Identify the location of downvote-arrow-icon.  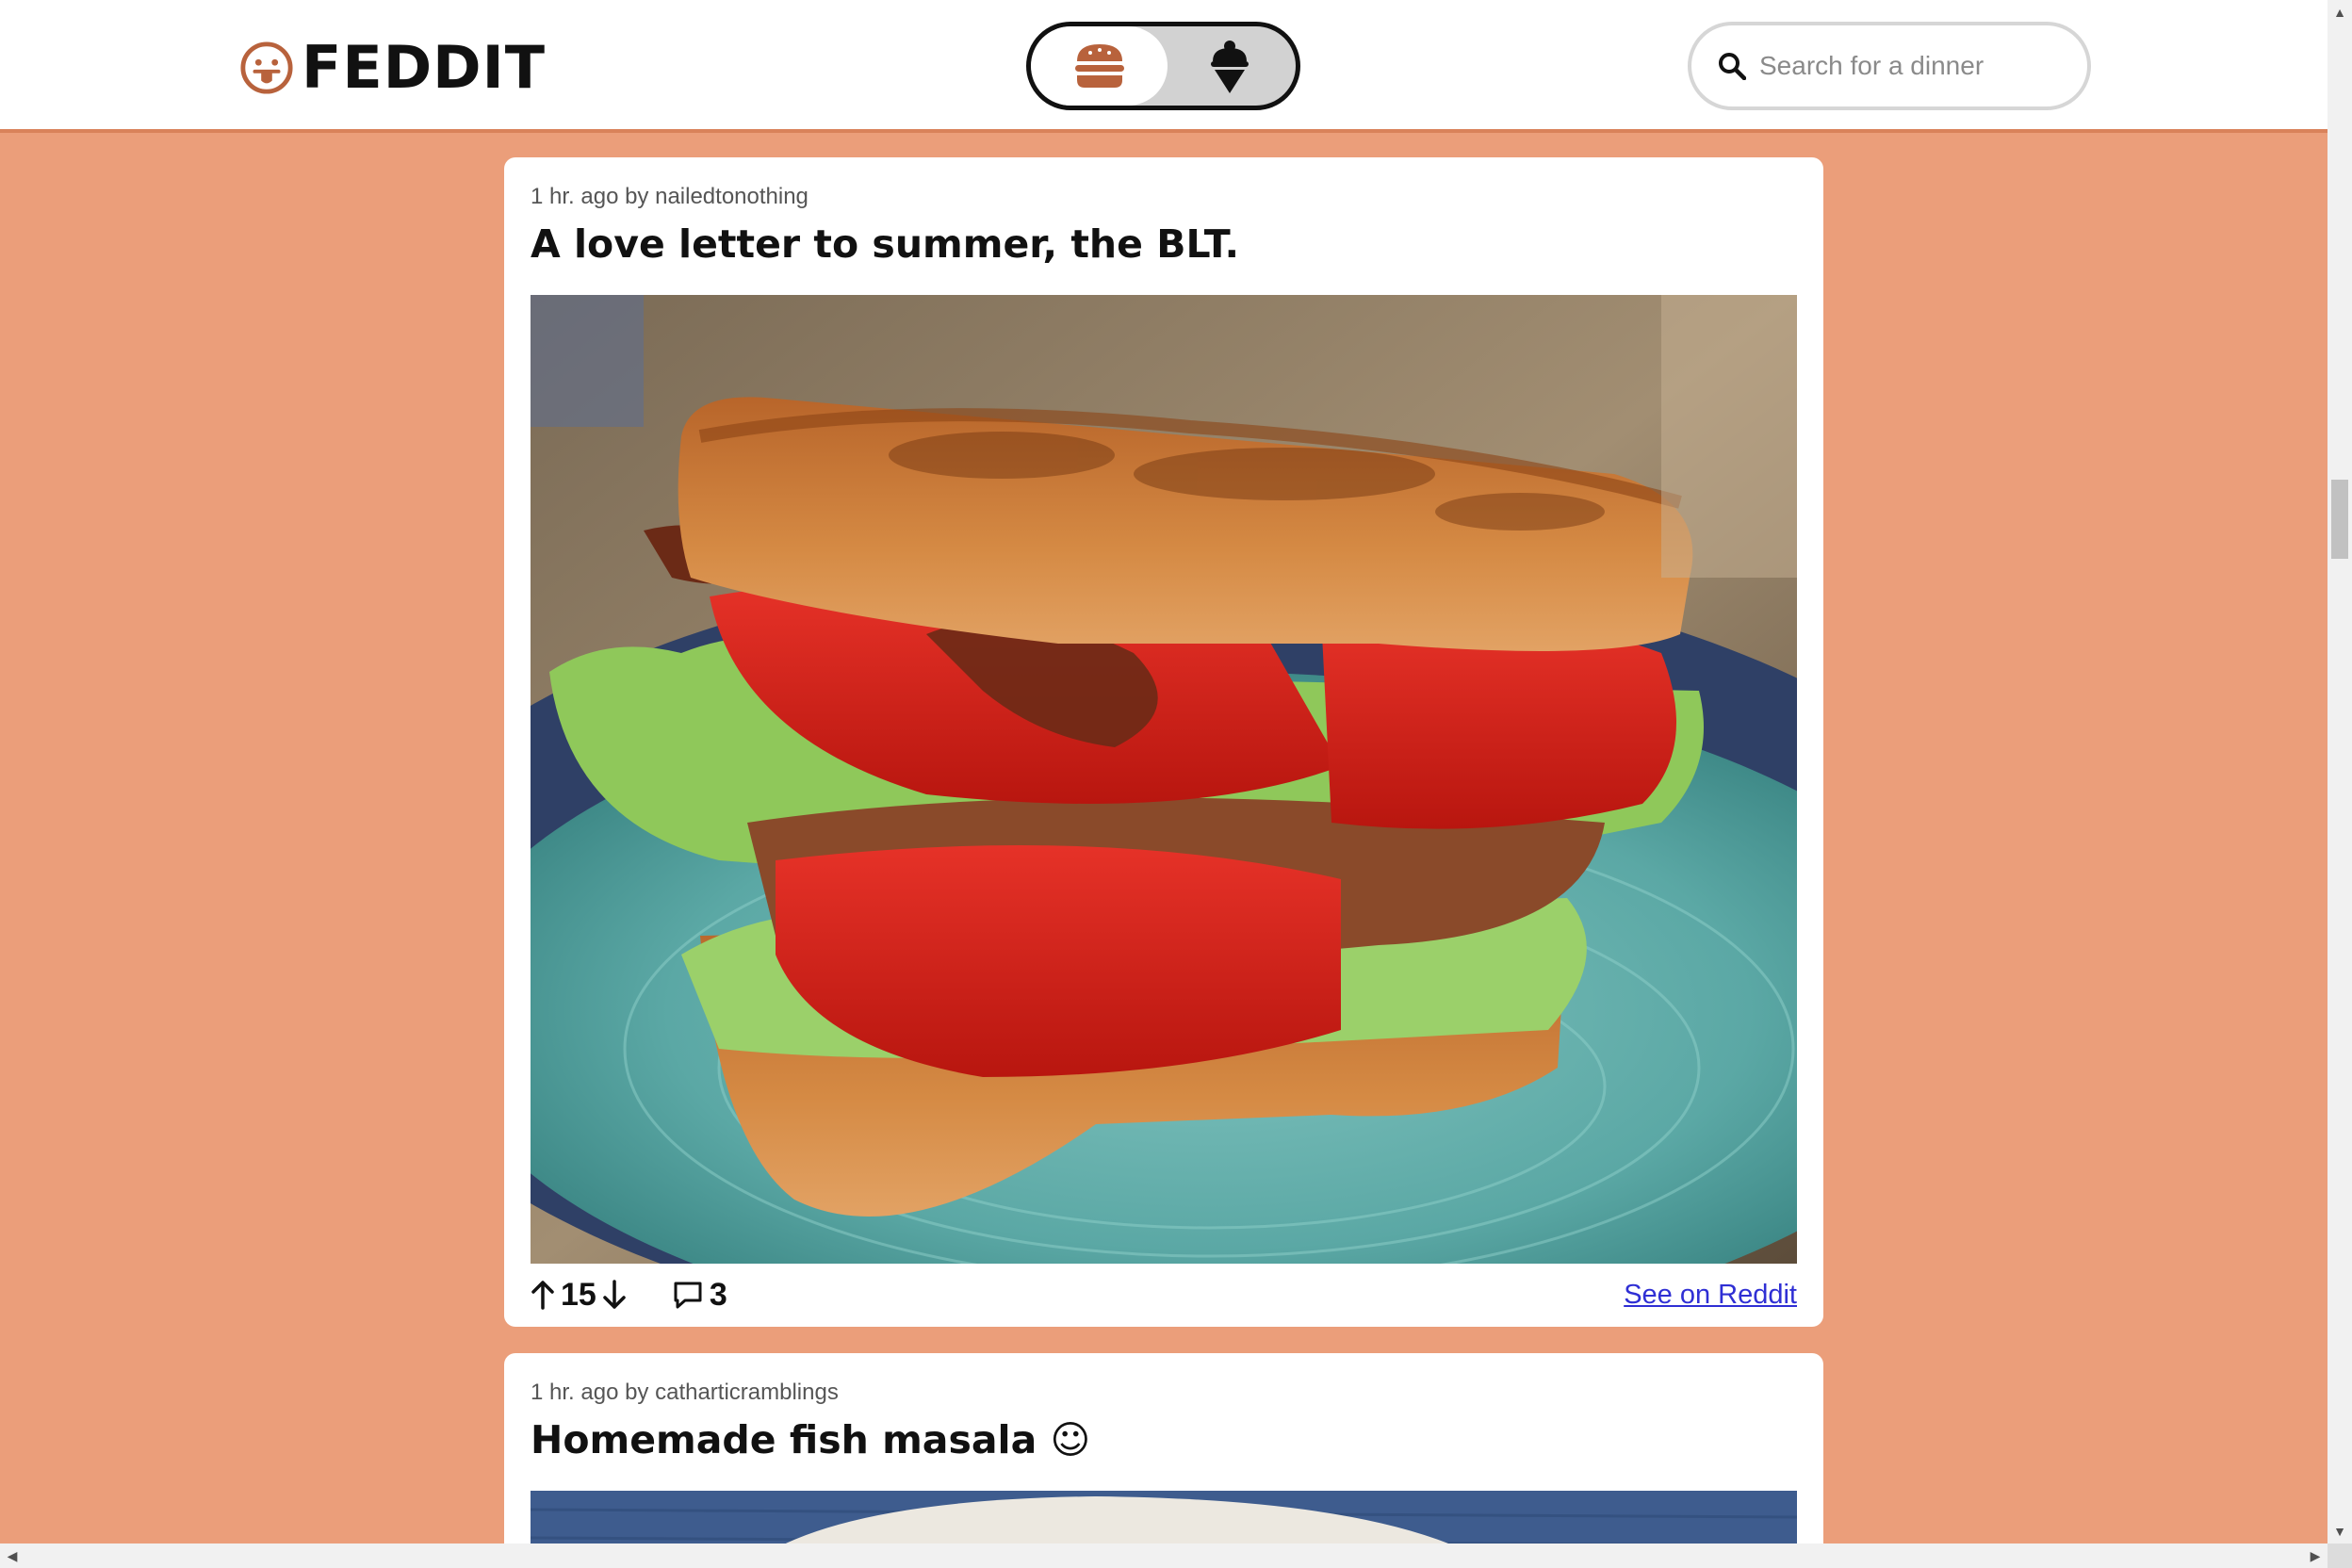
(615, 1295).